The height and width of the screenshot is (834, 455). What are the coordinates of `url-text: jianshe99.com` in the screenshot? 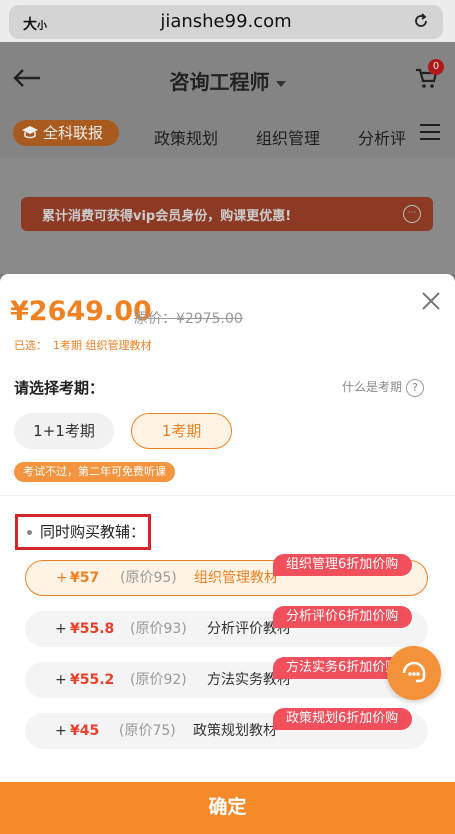 It's located at (226, 21).